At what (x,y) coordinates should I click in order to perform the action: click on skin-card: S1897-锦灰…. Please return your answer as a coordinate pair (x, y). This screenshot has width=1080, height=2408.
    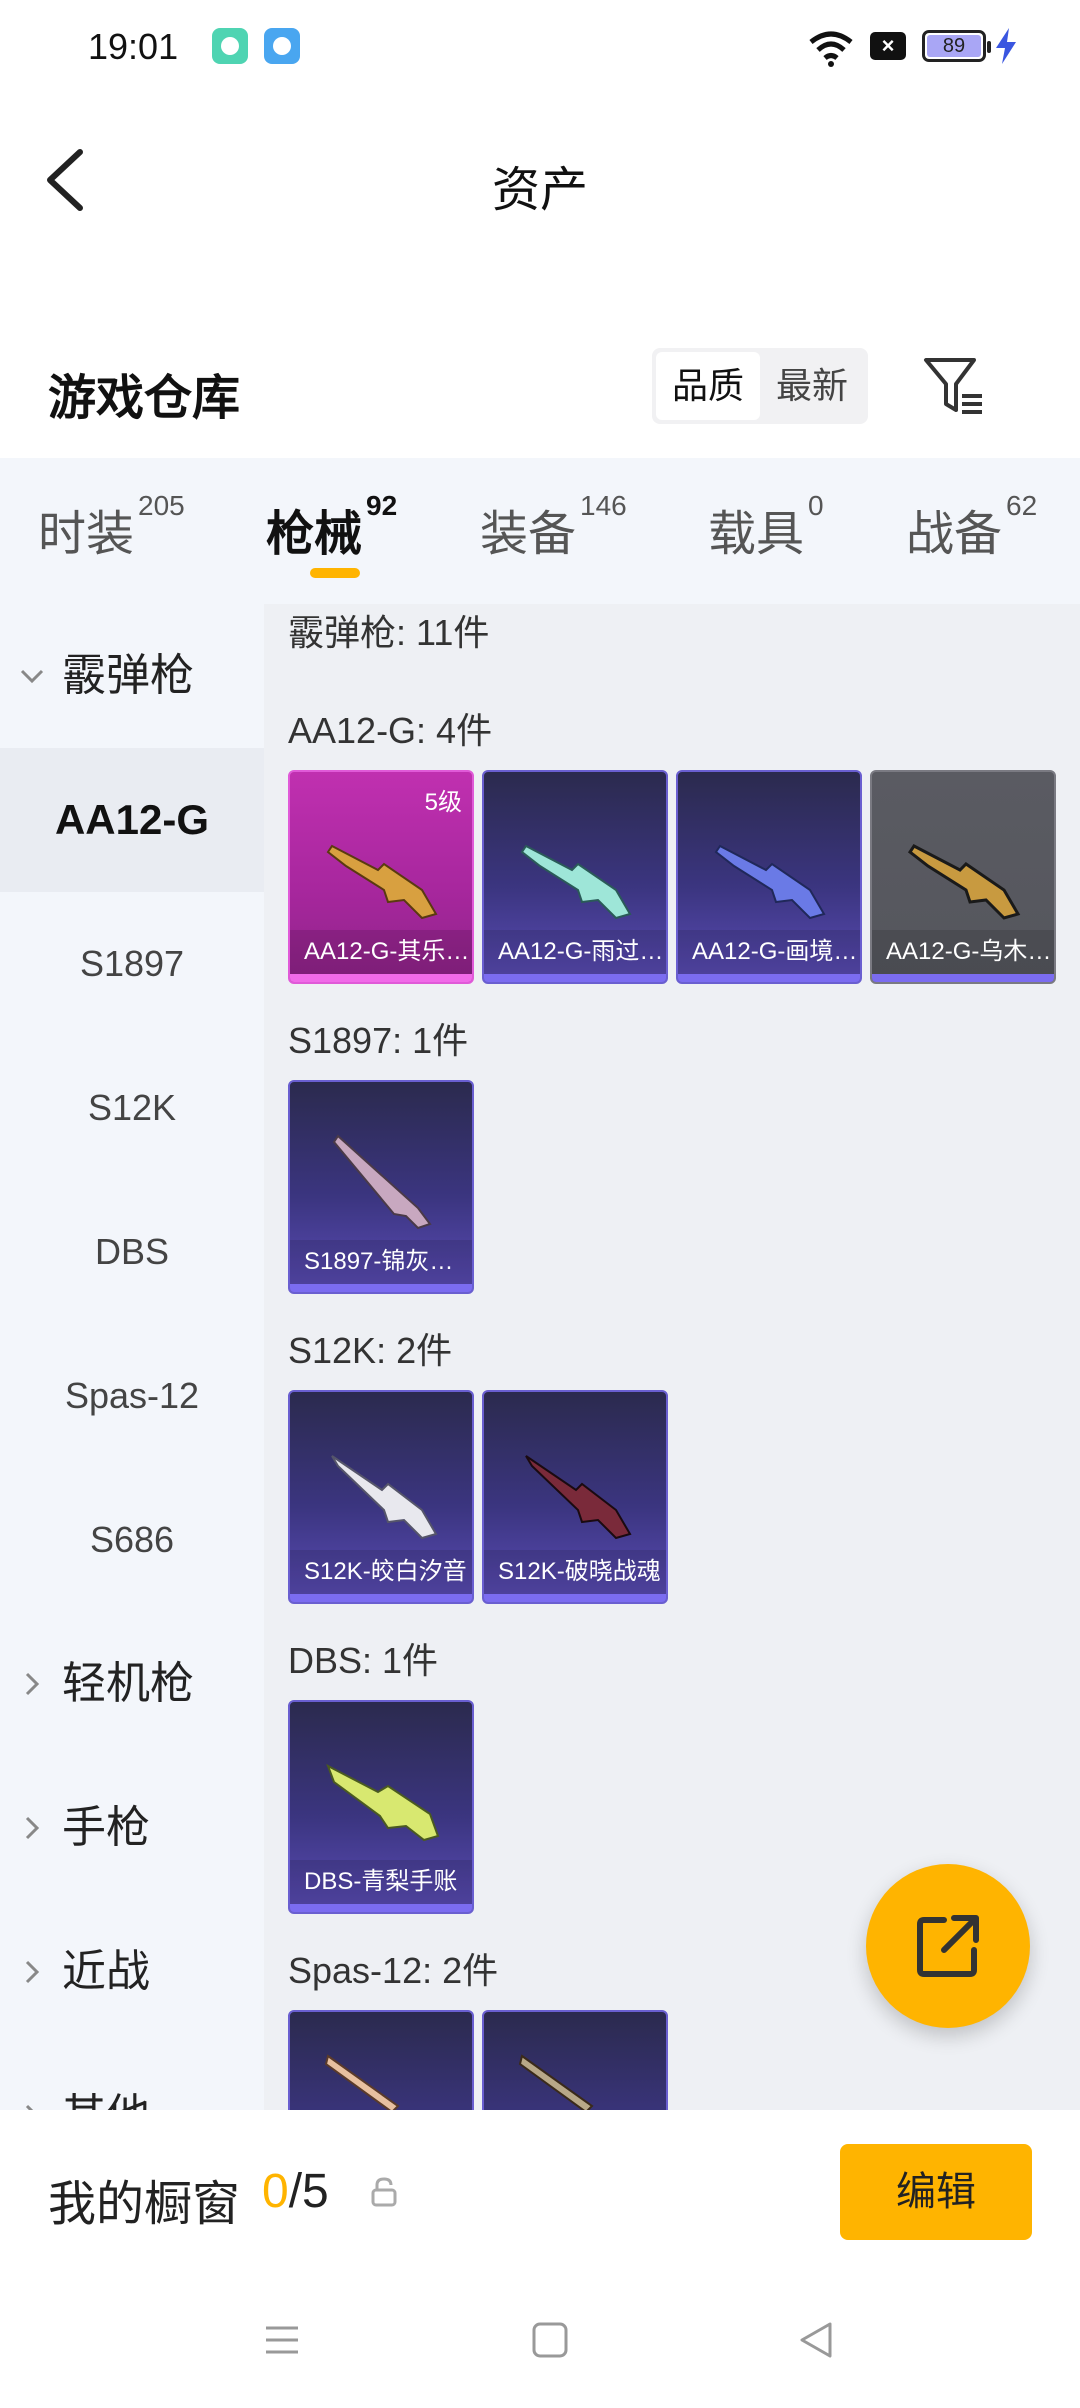
    Looking at the image, I should click on (381, 1187).